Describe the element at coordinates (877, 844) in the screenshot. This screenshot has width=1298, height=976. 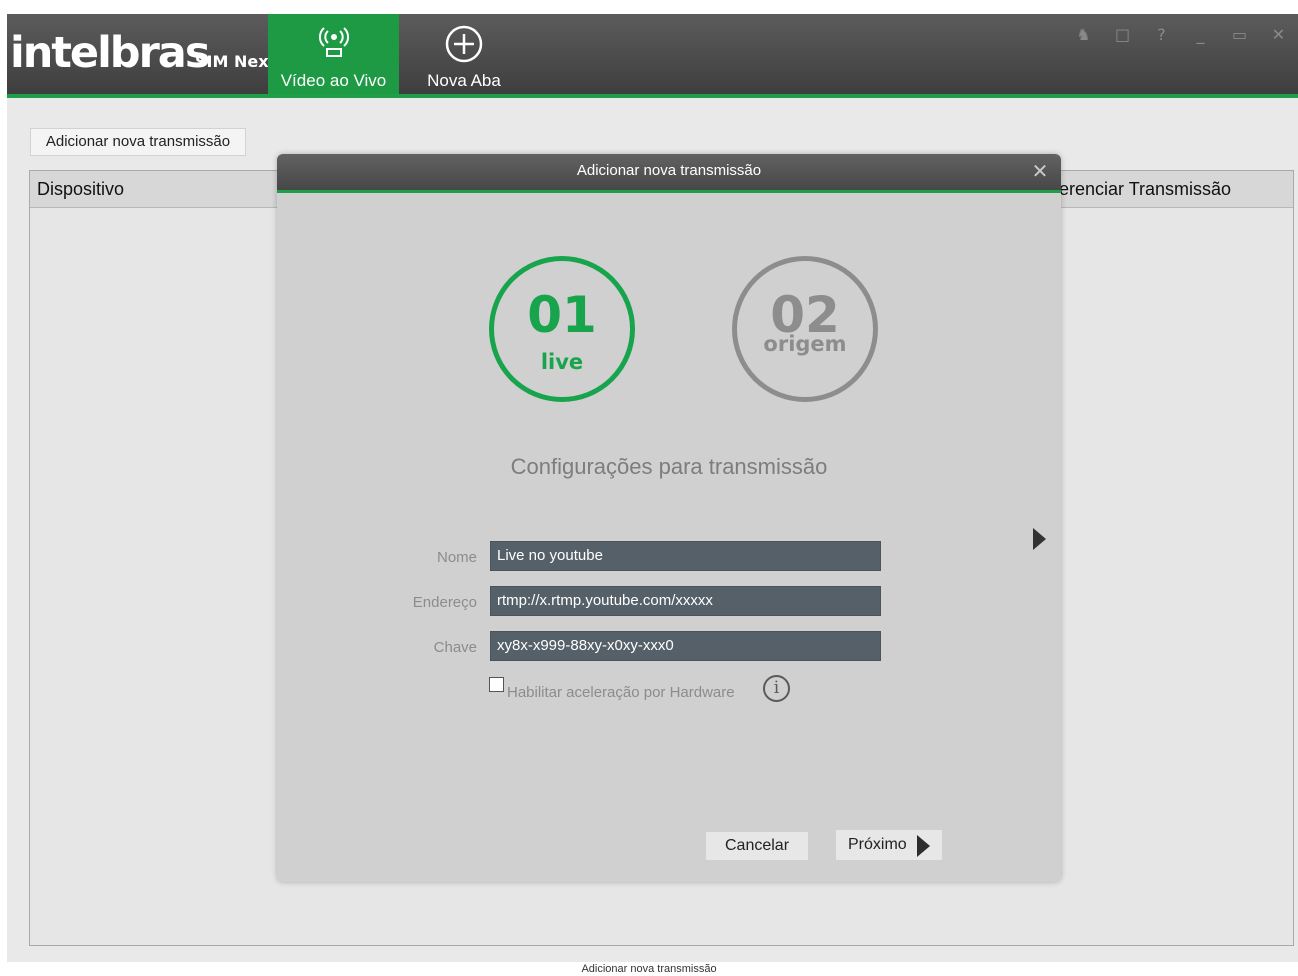
I see `next-button-label: Próximo` at that location.